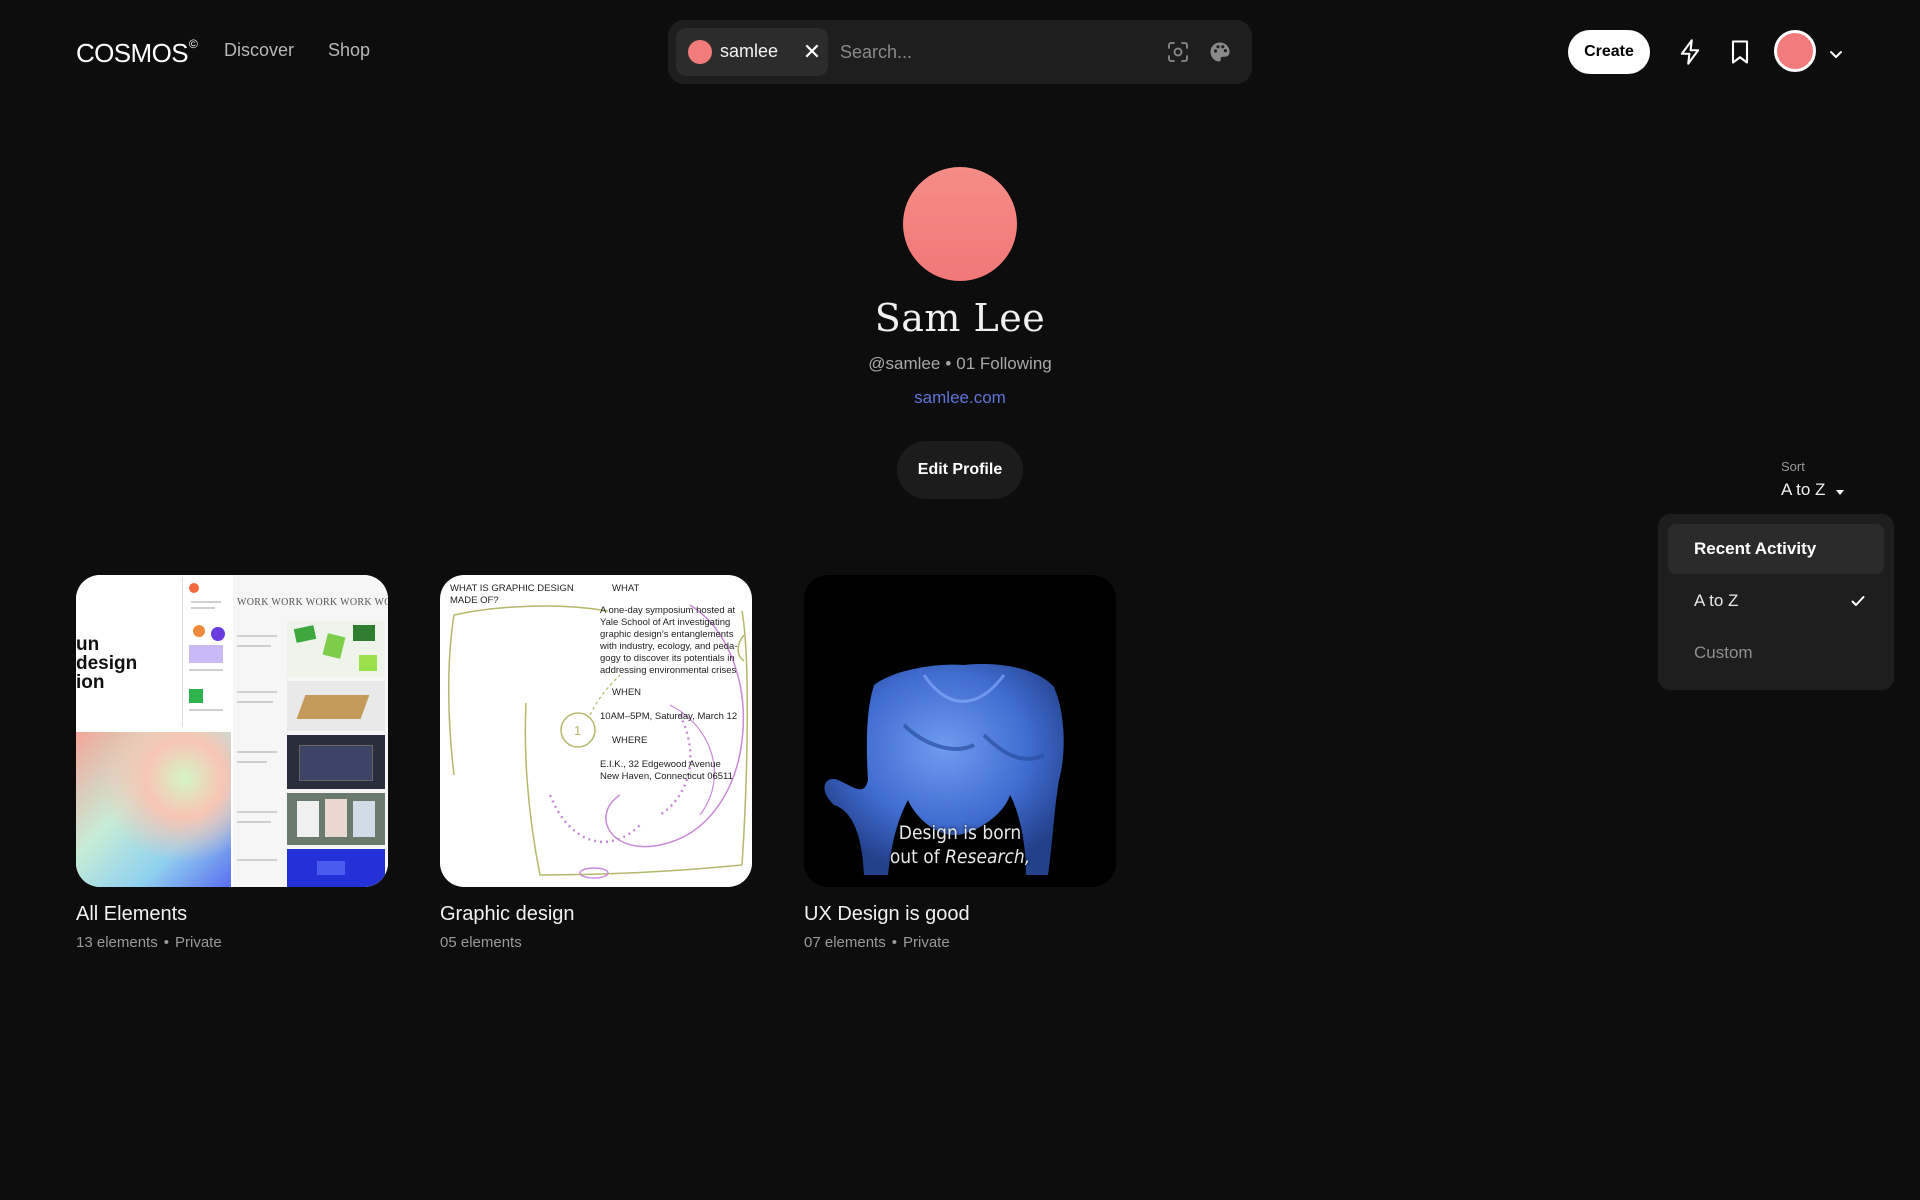 Image resolution: width=1920 pixels, height=1200 pixels. What do you see at coordinates (1178, 52) in the screenshot?
I see `scan-icon` at bounding box center [1178, 52].